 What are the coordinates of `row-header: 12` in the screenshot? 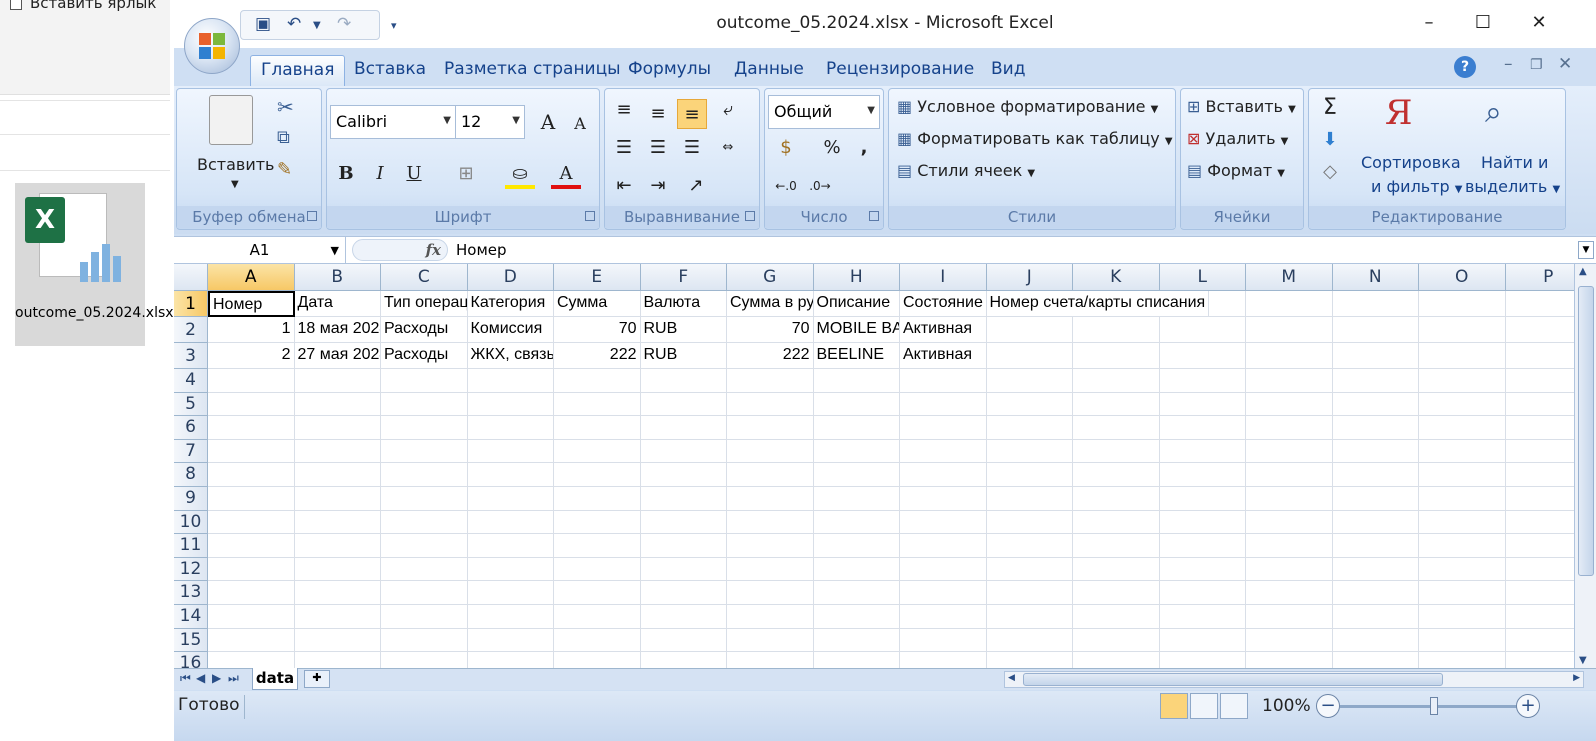 It's located at (191, 569).